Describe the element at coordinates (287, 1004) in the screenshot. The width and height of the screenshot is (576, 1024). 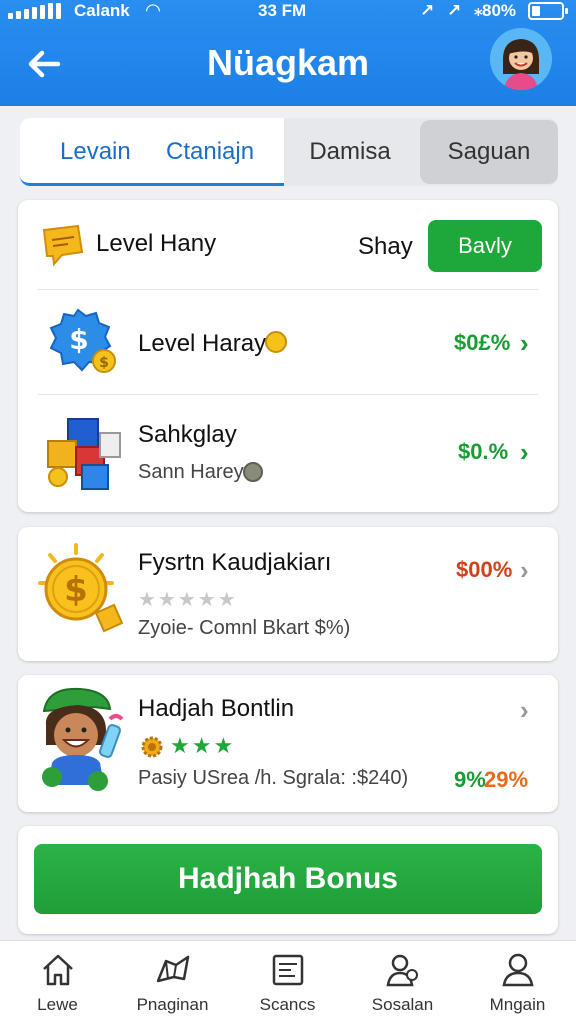
I see `nav-label: Scancs` at that location.